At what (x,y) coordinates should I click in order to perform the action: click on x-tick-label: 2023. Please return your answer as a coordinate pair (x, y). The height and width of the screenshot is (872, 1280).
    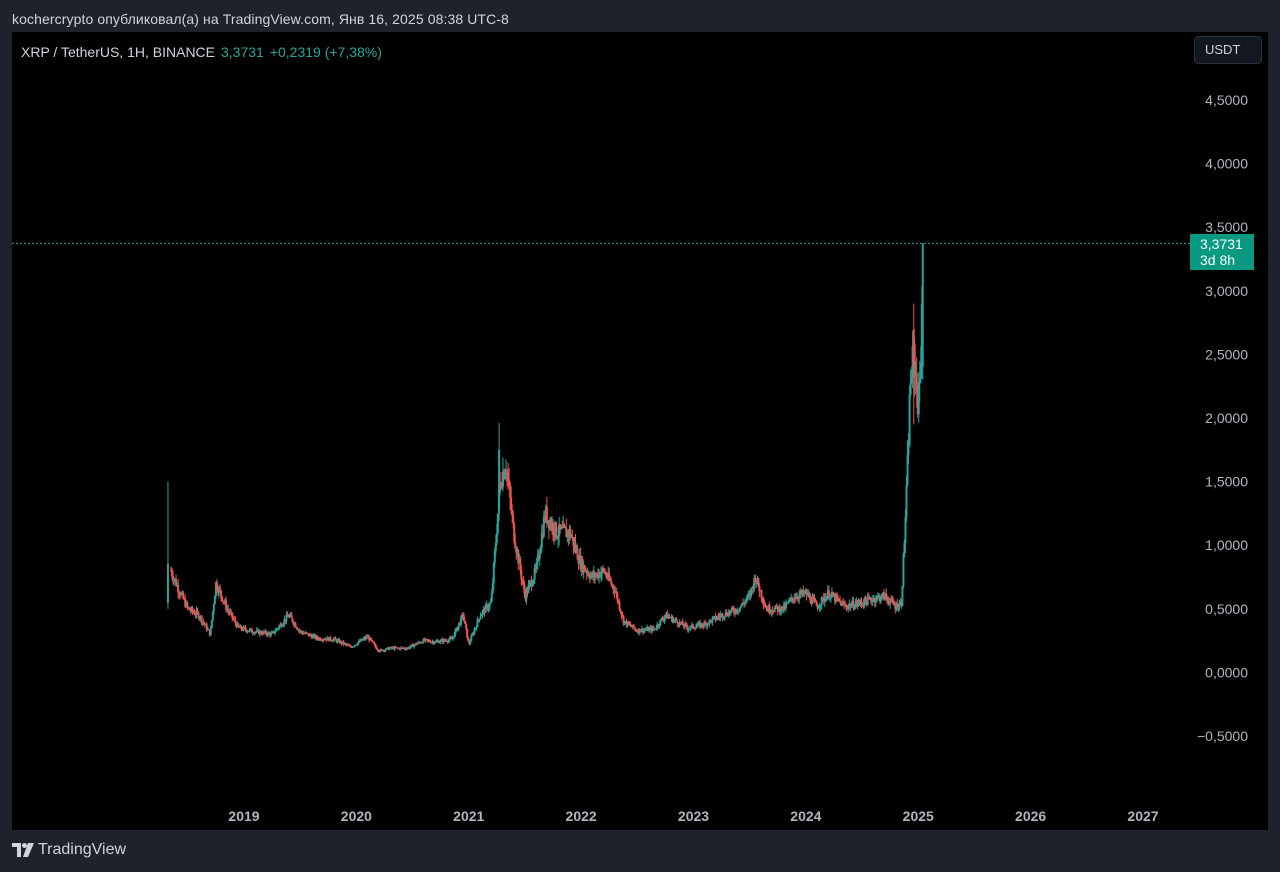
    Looking at the image, I should click on (693, 816).